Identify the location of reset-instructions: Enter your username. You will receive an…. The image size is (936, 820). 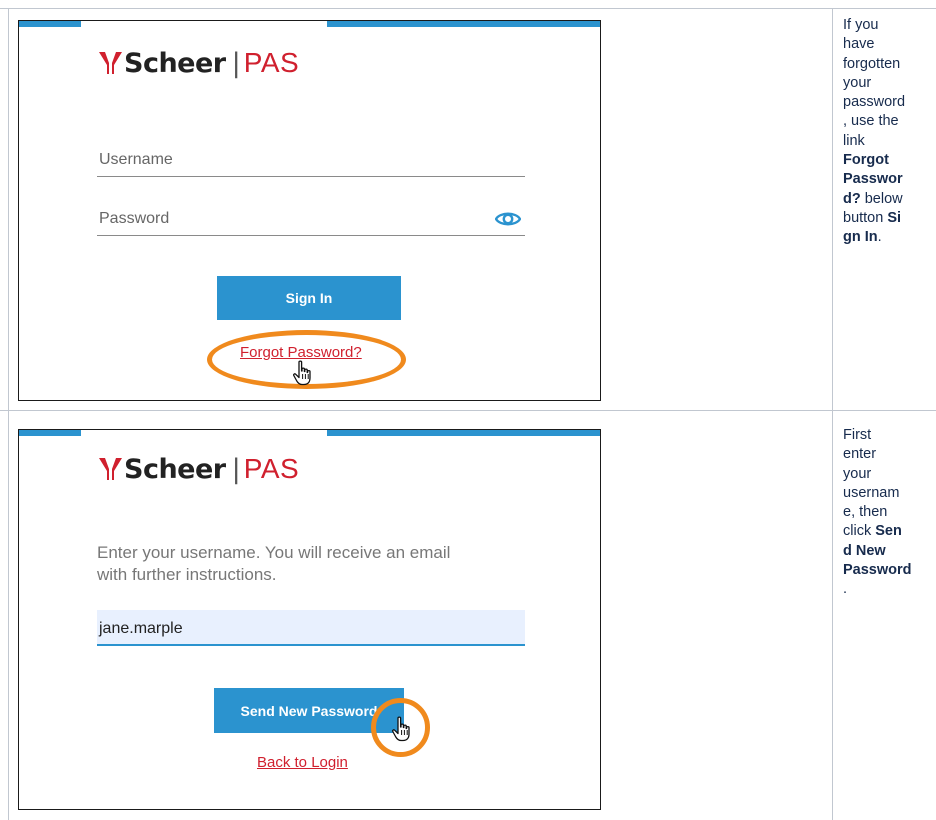
(307, 564).